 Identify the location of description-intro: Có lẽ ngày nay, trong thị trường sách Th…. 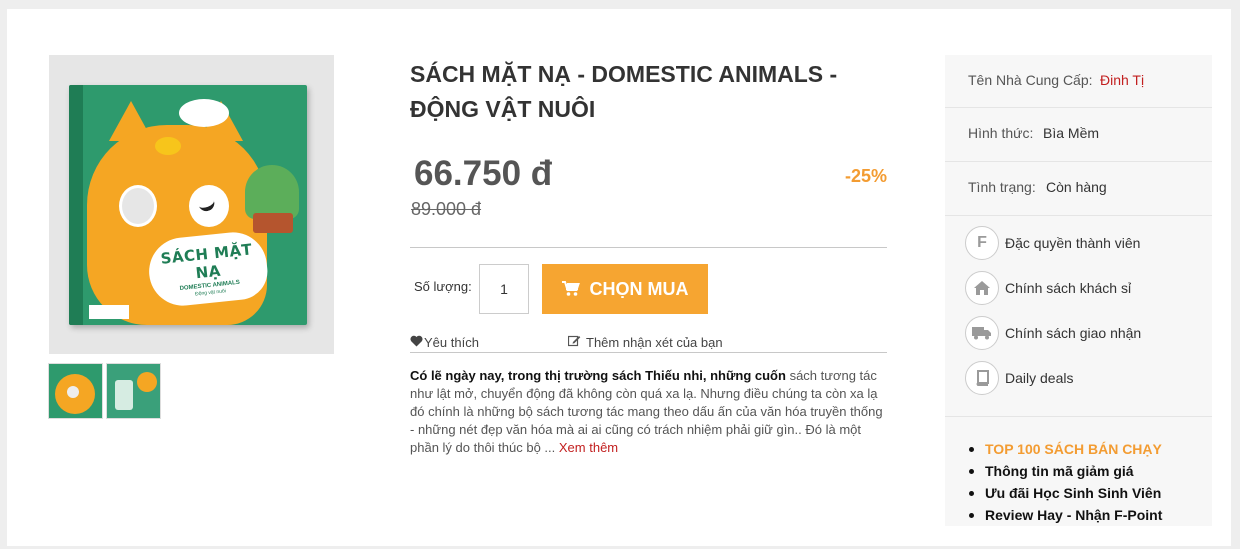
(598, 375).